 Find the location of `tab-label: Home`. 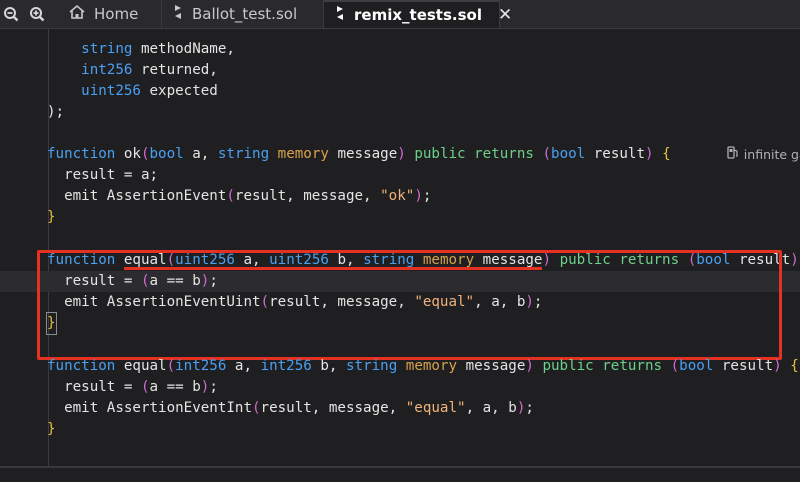

tab-label: Home is located at coordinates (116, 14).